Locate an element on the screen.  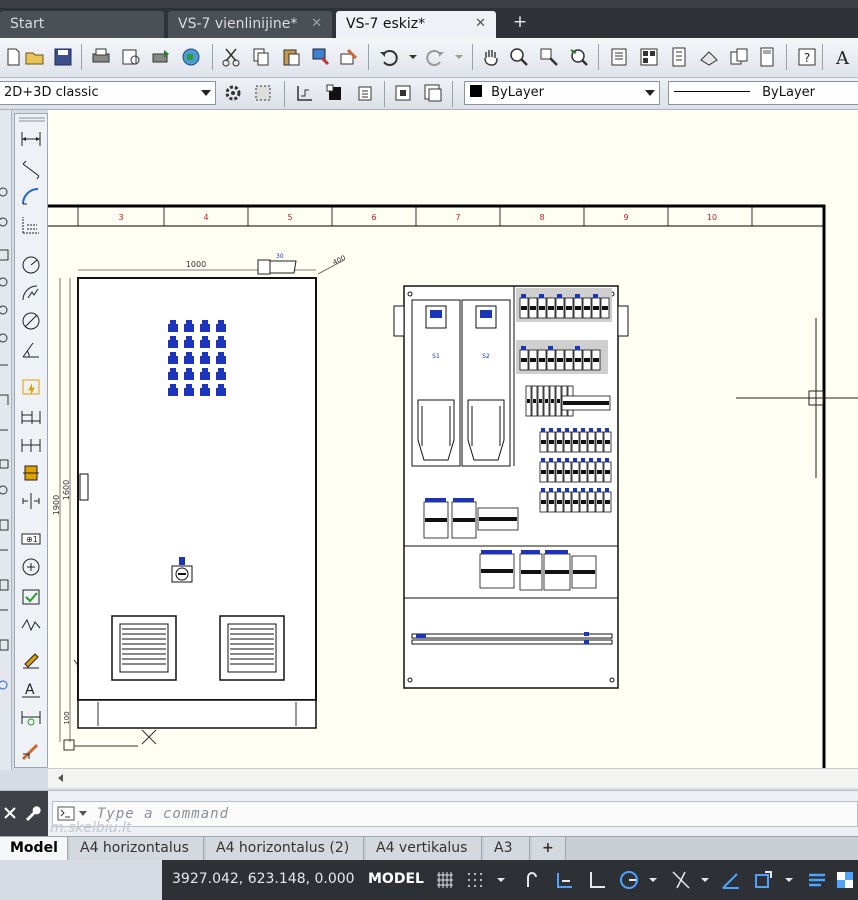
layer-walk-icon is located at coordinates (433, 93).